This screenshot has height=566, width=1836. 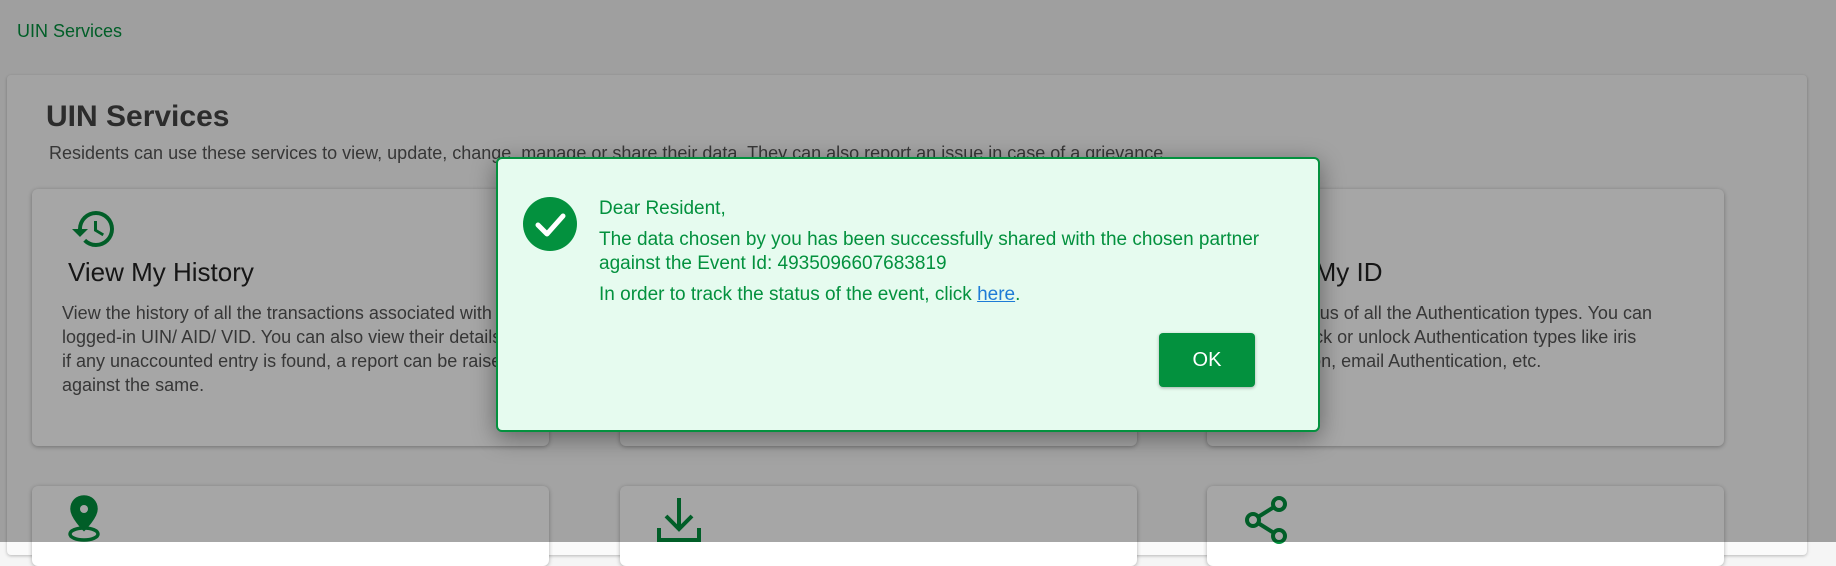 I want to click on success-check-icon, so click(x=550, y=224).